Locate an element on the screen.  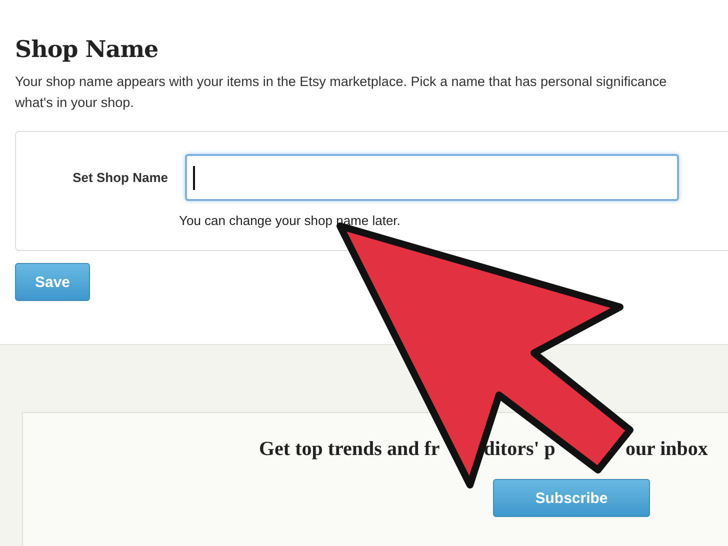
description-text: what's in your shop. is located at coordinates (74, 103).